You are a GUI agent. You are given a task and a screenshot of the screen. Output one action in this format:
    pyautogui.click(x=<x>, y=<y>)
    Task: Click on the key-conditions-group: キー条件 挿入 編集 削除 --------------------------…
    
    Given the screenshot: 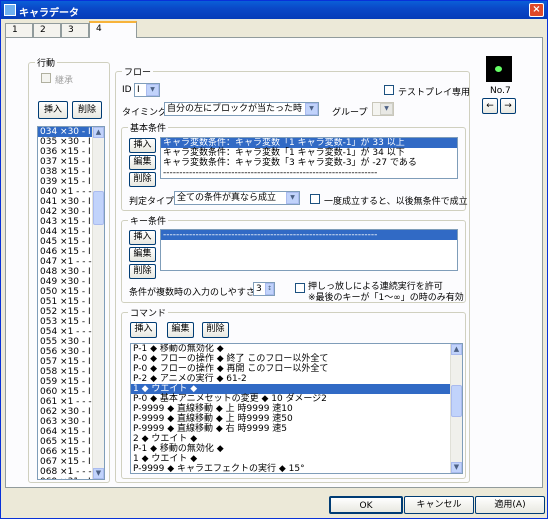 What is the action you would take?
    pyautogui.click(x=293, y=258)
    